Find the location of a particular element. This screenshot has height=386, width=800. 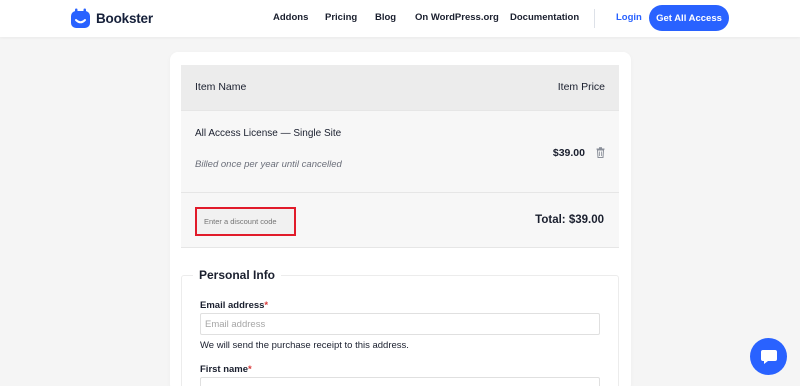

order-total: Total: $39.00 is located at coordinates (569, 220).